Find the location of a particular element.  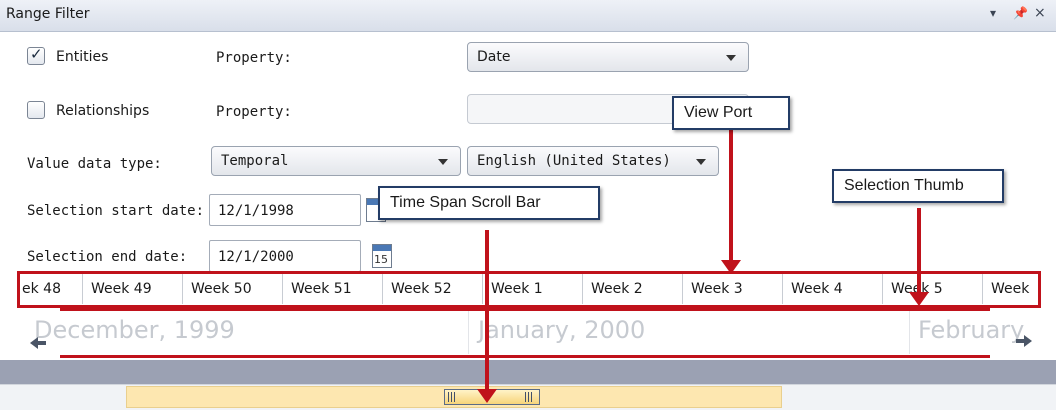

entities-property-dropdown: Date is located at coordinates (608, 57).